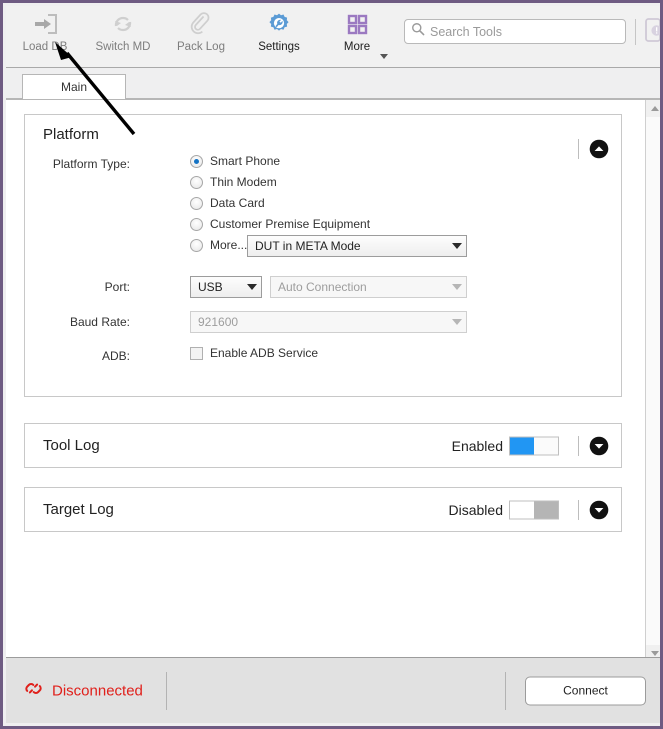  I want to click on platform-panel-title: Platform, so click(71, 134).